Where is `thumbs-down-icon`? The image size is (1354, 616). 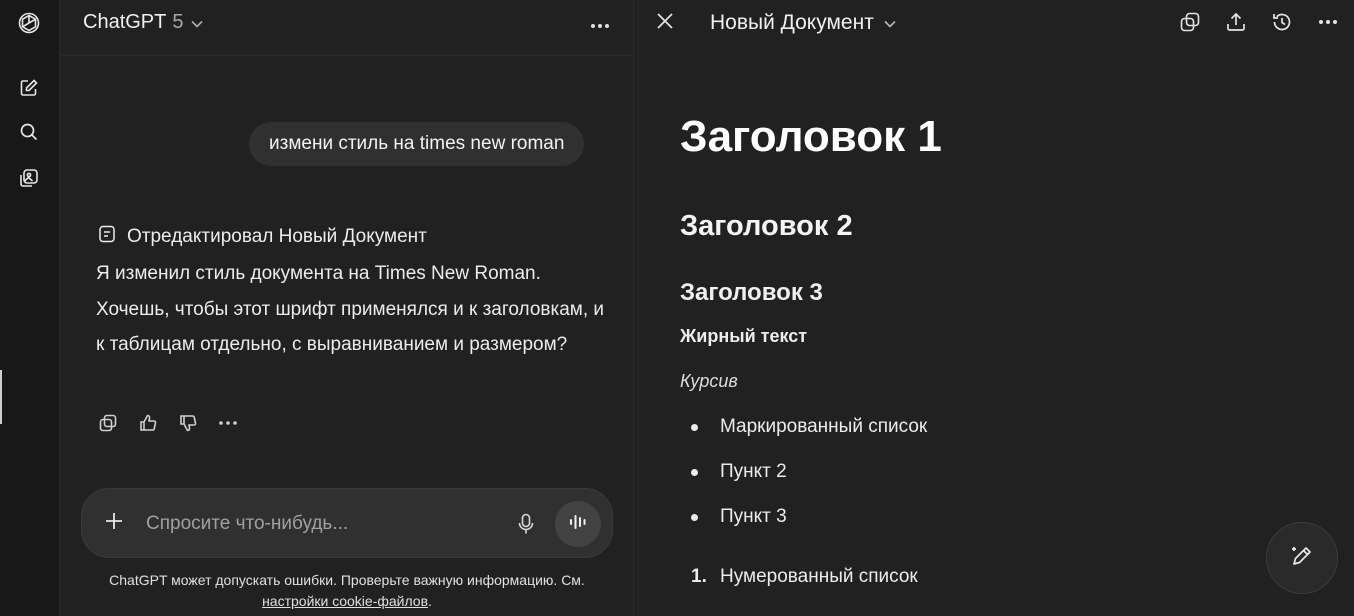
thumbs-down-icon is located at coordinates (188, 423).